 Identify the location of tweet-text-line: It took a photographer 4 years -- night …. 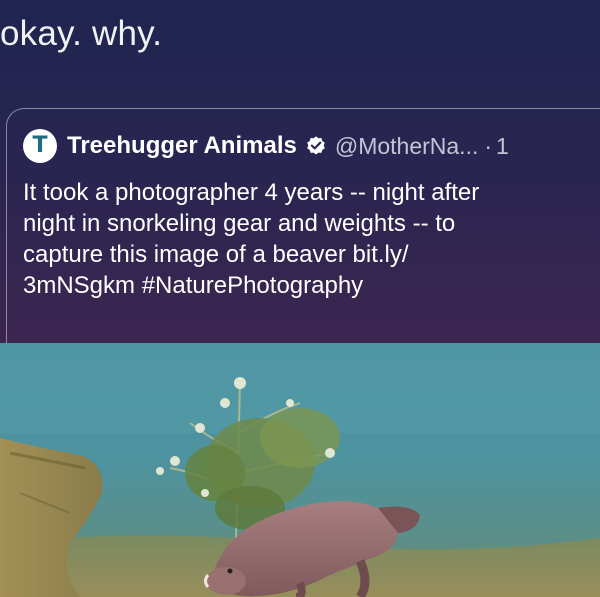
(251, 192).